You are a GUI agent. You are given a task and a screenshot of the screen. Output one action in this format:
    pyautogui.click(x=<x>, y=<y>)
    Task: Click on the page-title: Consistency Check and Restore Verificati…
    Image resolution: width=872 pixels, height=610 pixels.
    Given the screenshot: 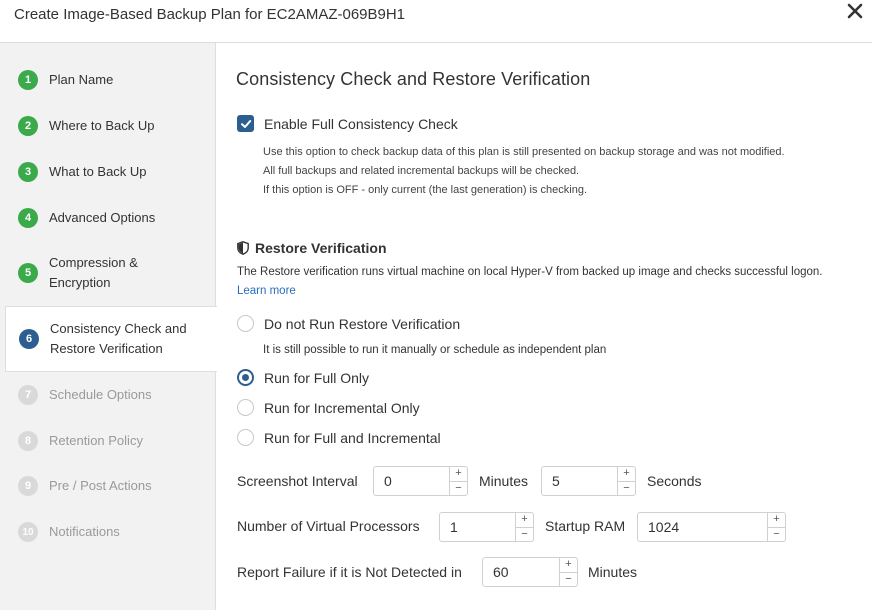 What is the action you would take?
    pyautogui.click(x=413, y=79)
    